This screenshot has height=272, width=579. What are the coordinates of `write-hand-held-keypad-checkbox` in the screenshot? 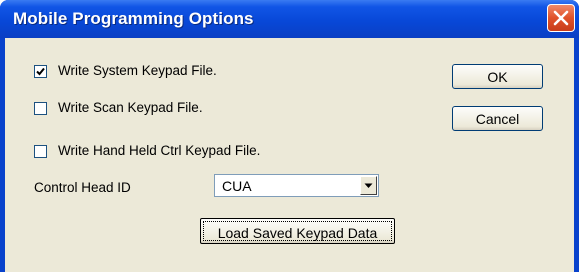 It's located at (40, 151).